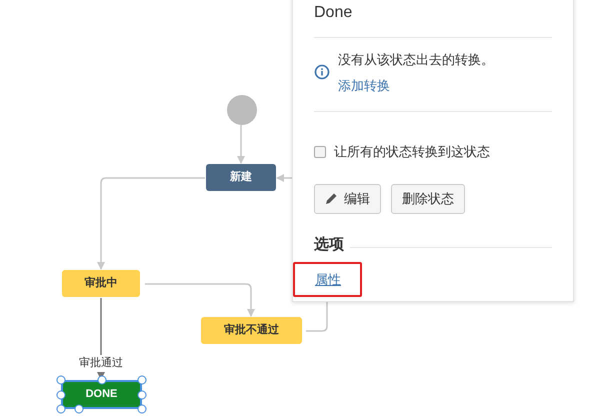 This screenshot has height=418, width=594. I want to click on add-transition-link: 添加转换, so click(364, 85).